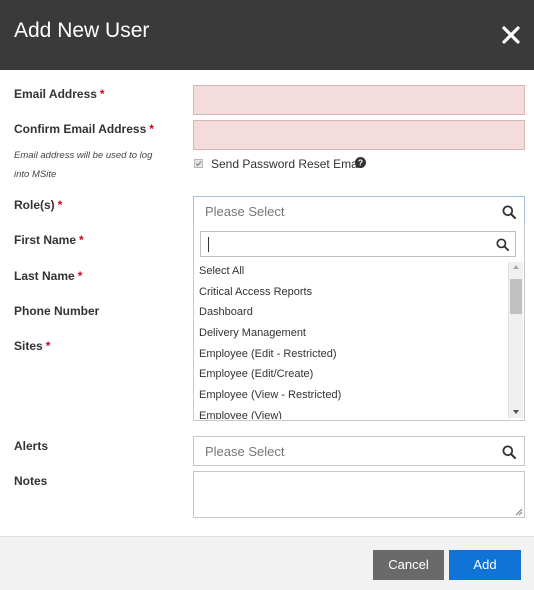 The height and width of the screenshot is (590, 534). Describe the element at coordinates (515, 340) in the screenshot. I see `roles-scrollbar` at that location.